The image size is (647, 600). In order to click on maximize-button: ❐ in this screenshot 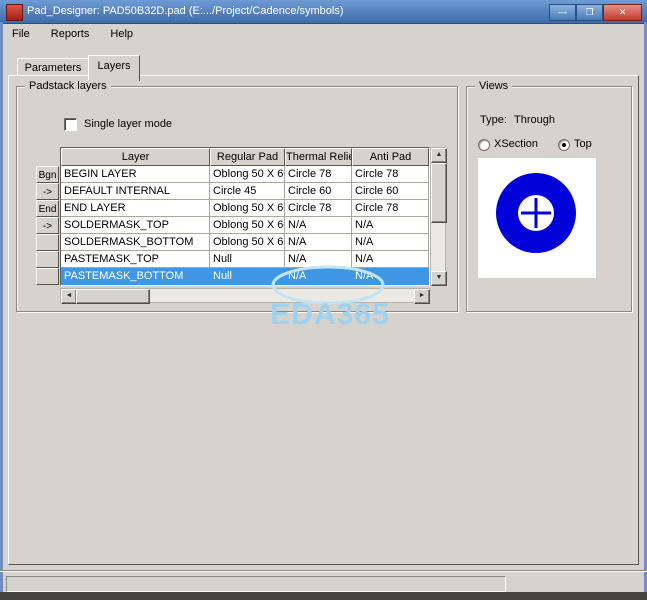, I will do `click(589, 12)`.